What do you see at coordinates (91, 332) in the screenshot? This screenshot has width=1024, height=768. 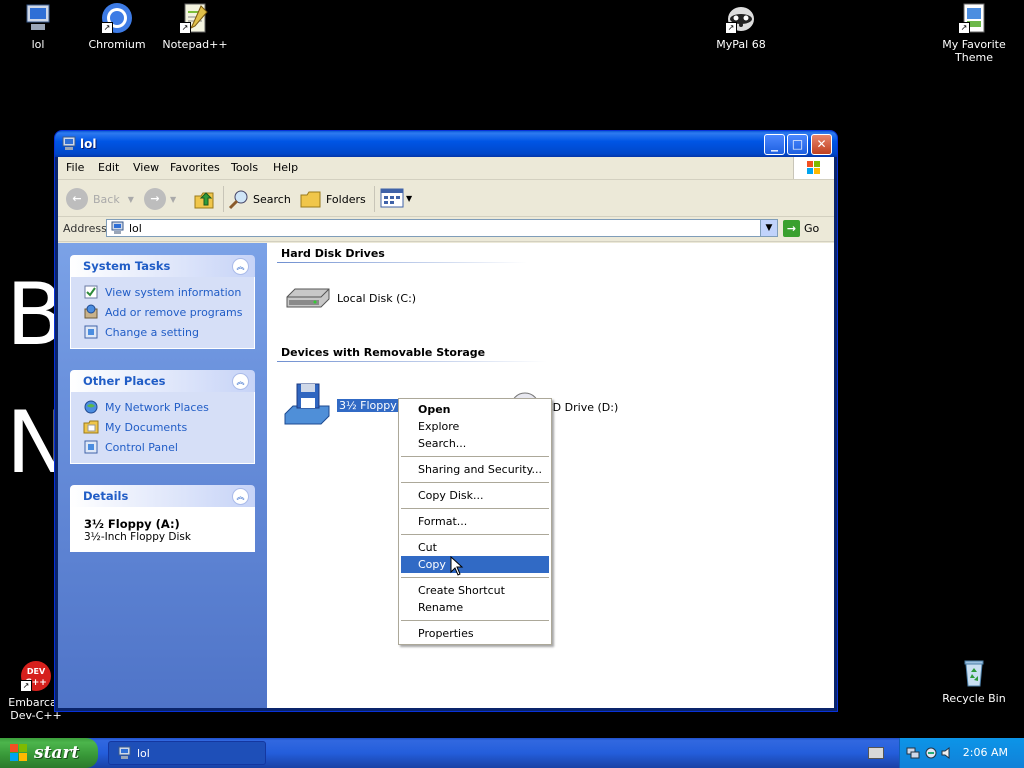 I see `control-panel-icon` at bounding box center [91, 332].